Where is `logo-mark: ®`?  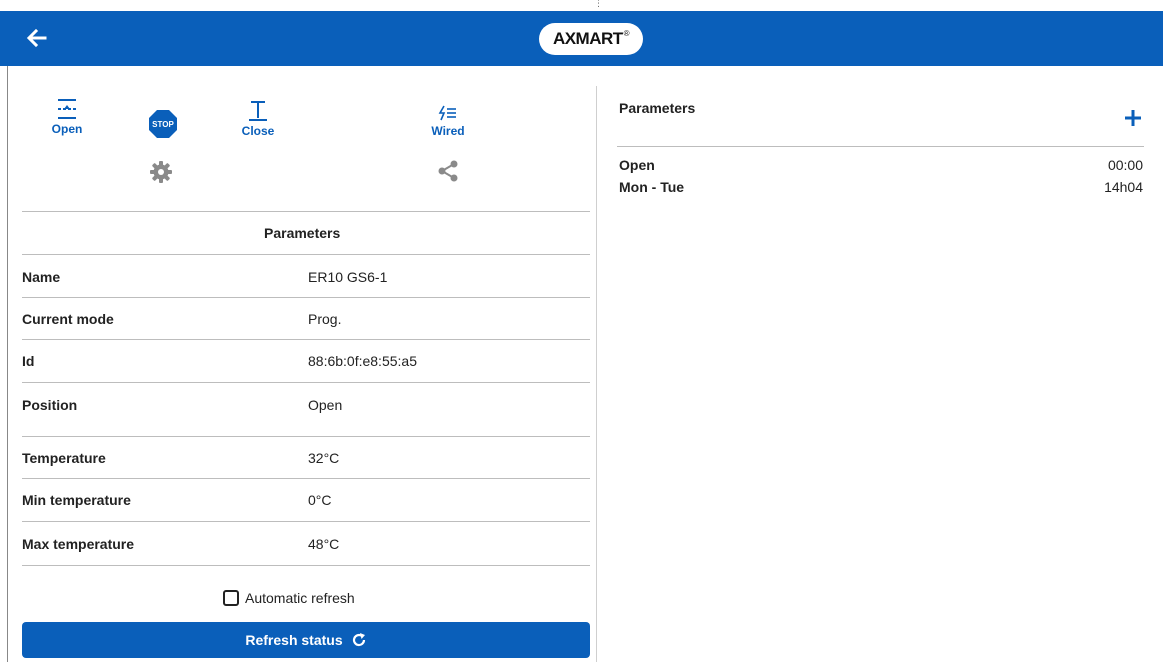
logo-mark: ® is located at coordinates (626, 33).